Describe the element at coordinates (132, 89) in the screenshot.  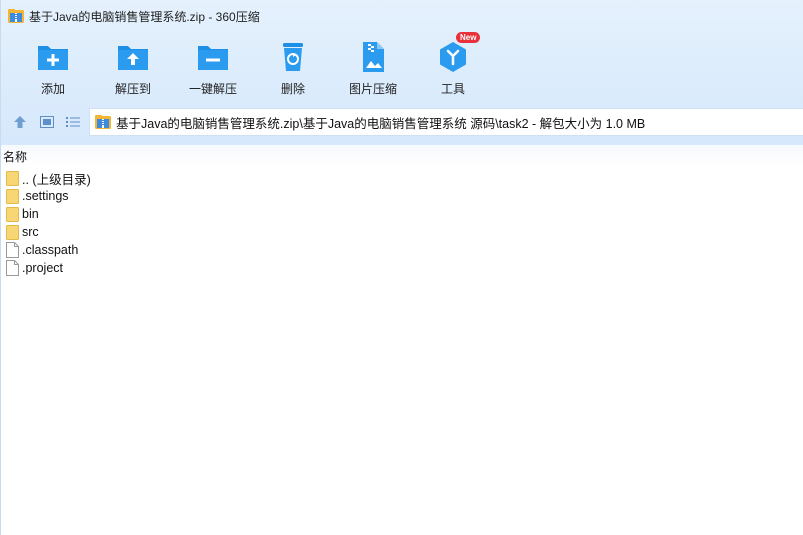
I see `extract-to-label: 解压到` at that location.